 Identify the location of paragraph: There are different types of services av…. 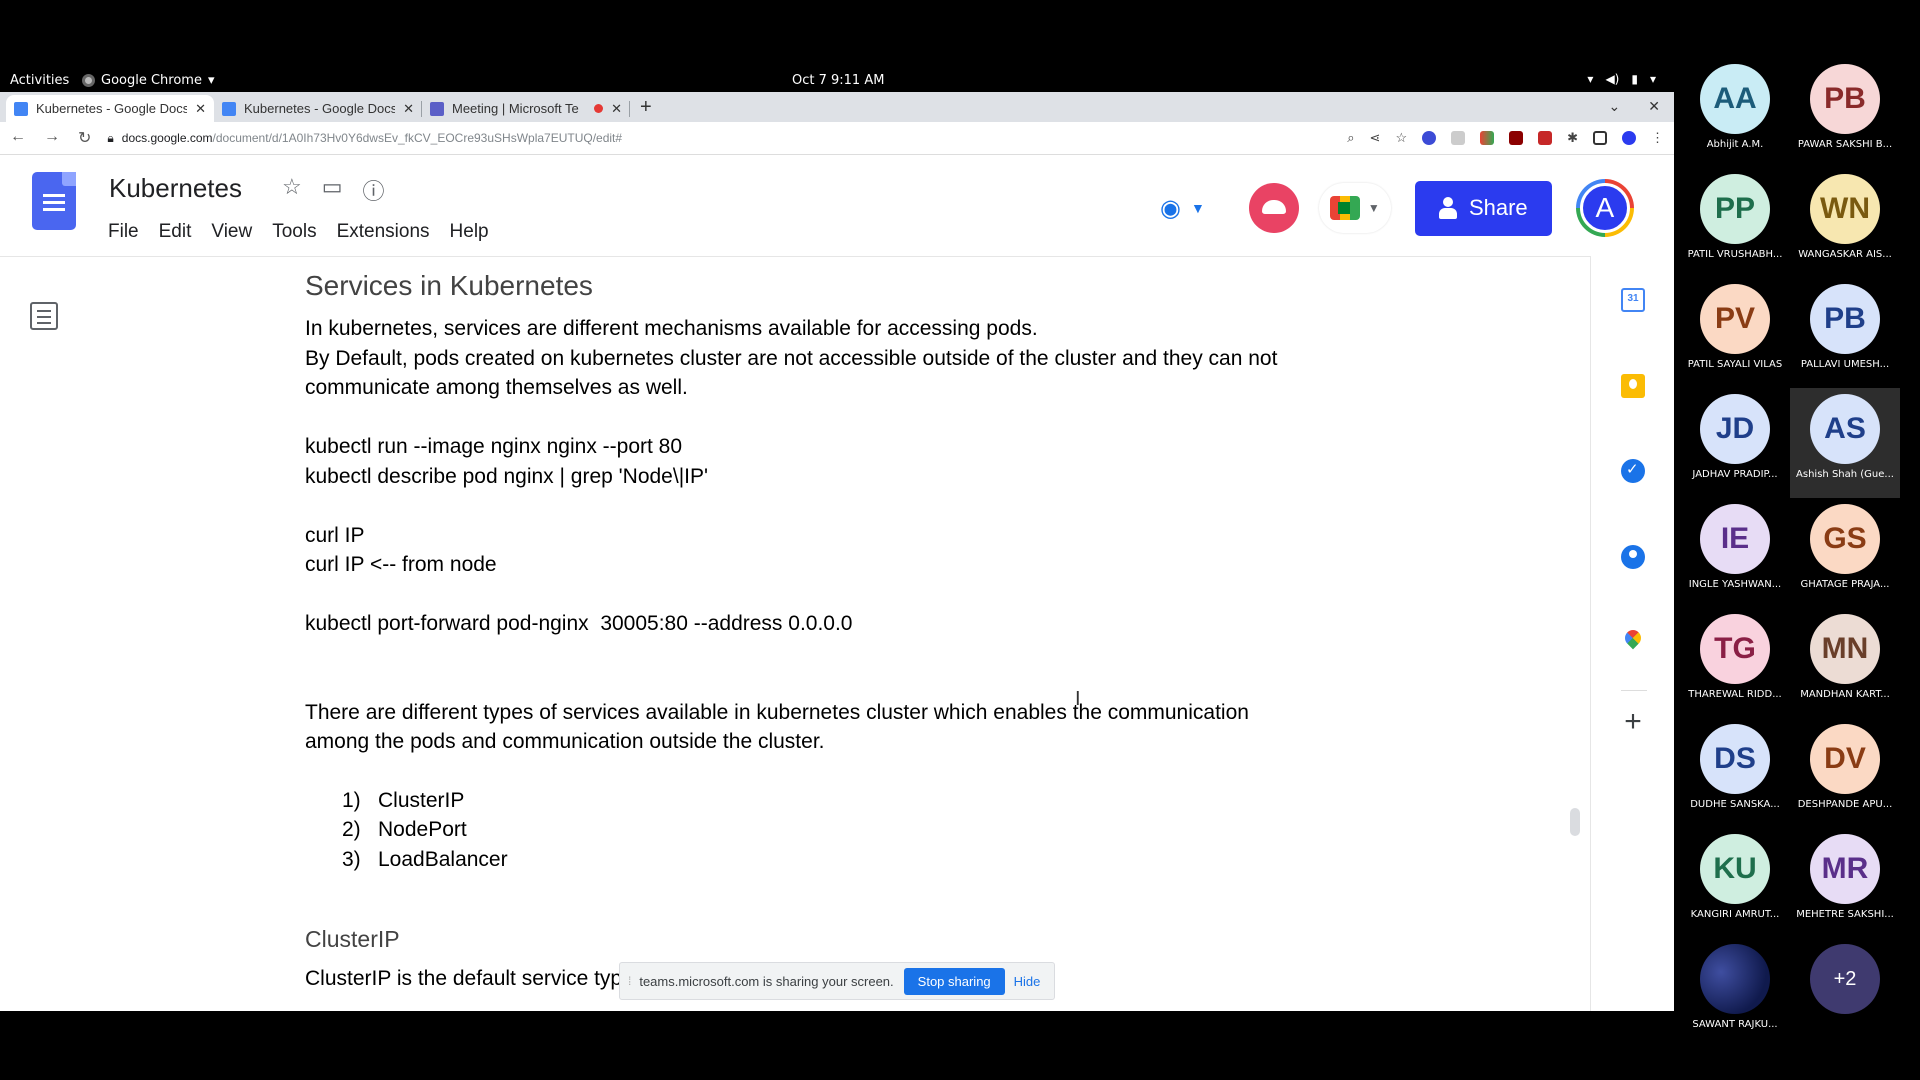
(777, 712).